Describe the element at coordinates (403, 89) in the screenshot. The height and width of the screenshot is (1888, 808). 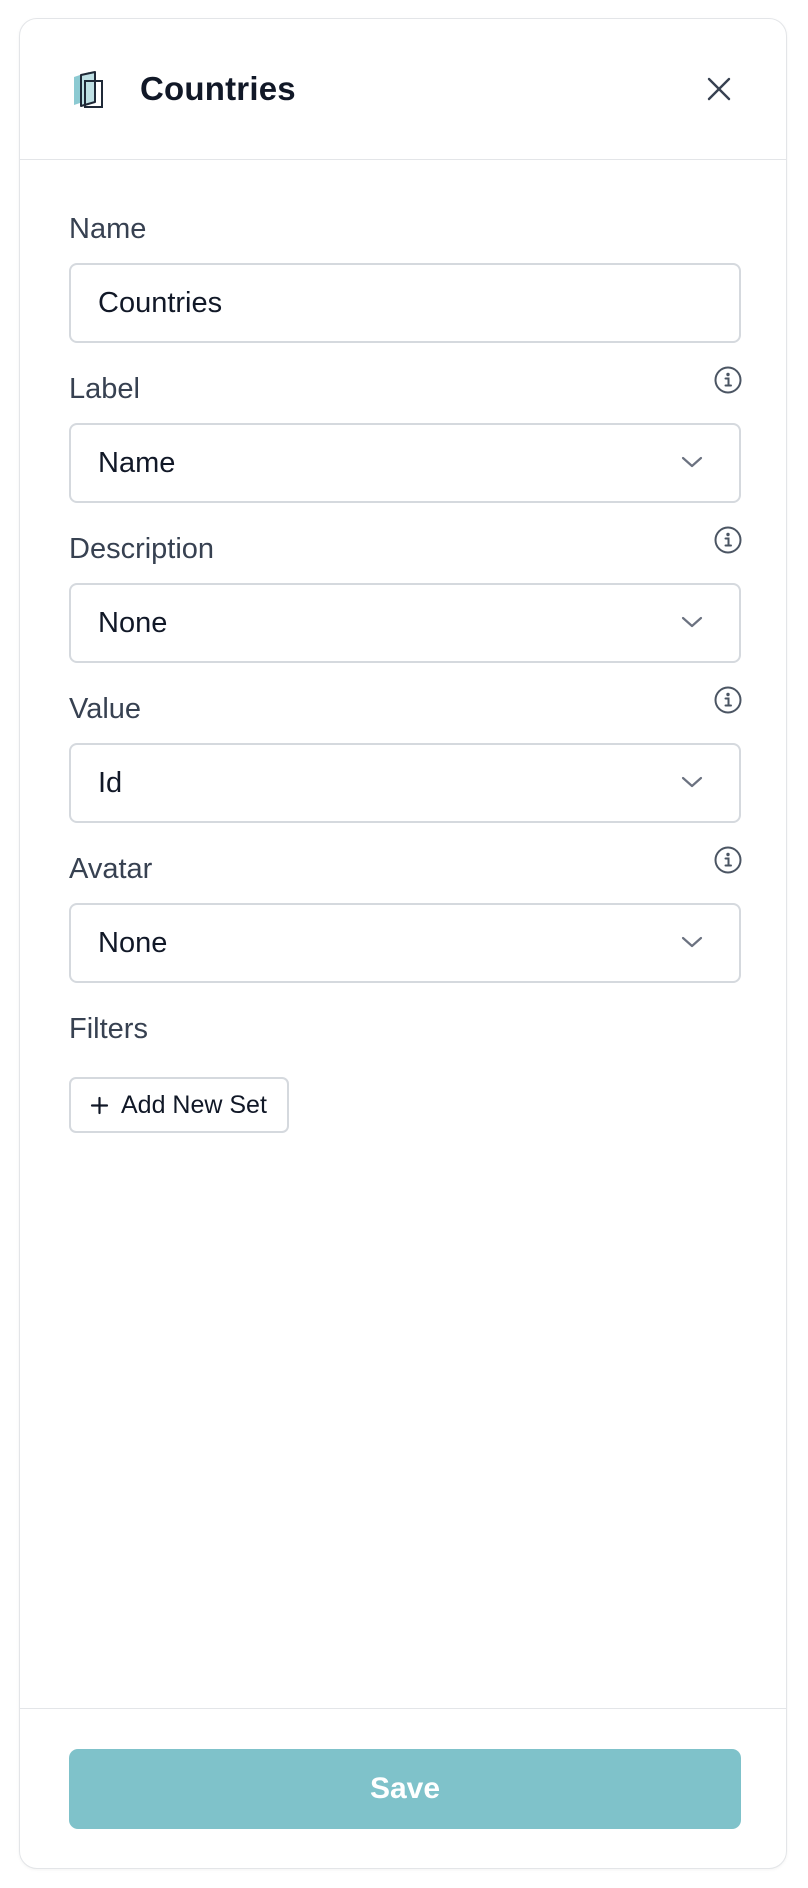
I see `panel-header: Countries` at that location.